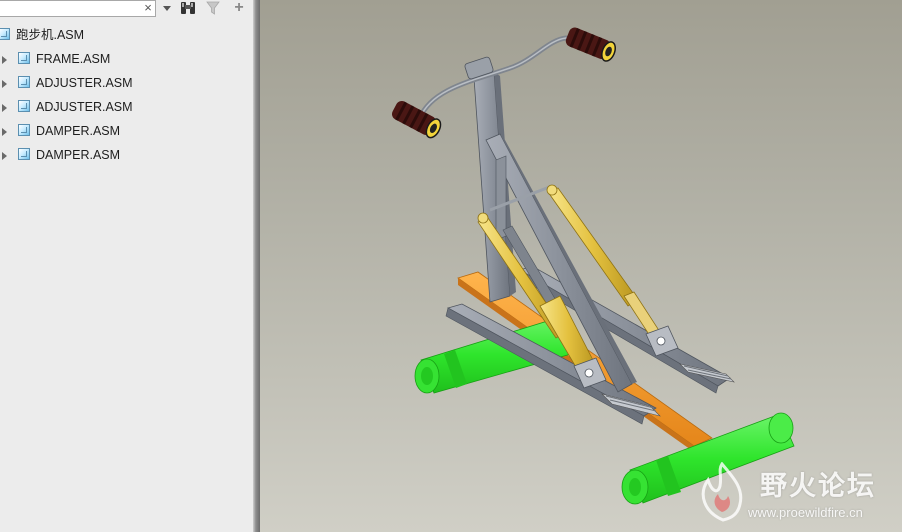 This screenshot has height=532, width=902. What do you see at coordinates (148, 8) in the screenshot?
I see `clear-search-icon: ×` at bounding box center [148, 8].